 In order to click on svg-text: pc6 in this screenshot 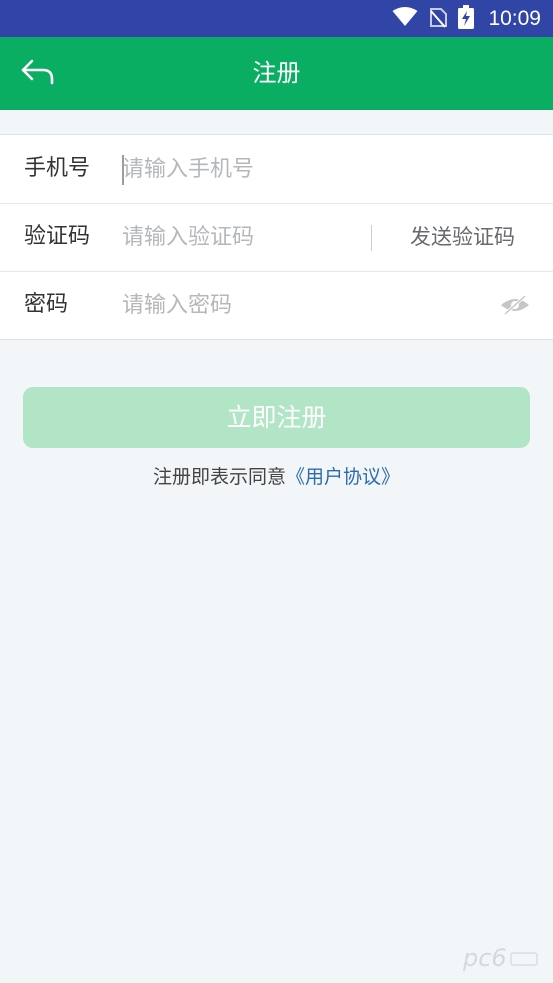, I will do `click(484, 958)`.